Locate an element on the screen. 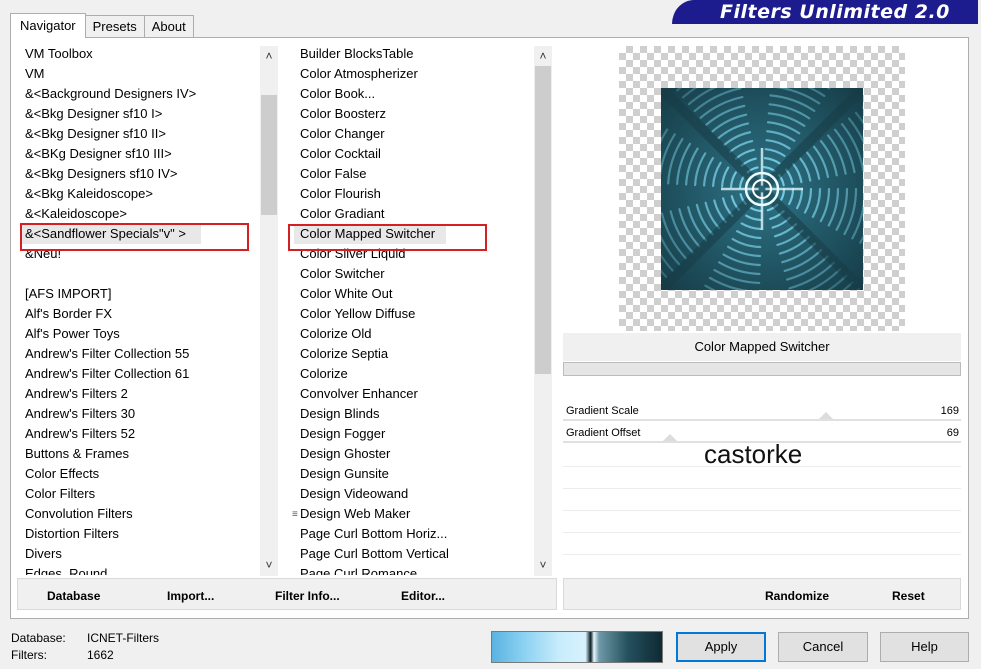 This screenshot has width=981, height=669. brand-title: Filters Unlimited 2.0 is located at coordinates (825, 12).